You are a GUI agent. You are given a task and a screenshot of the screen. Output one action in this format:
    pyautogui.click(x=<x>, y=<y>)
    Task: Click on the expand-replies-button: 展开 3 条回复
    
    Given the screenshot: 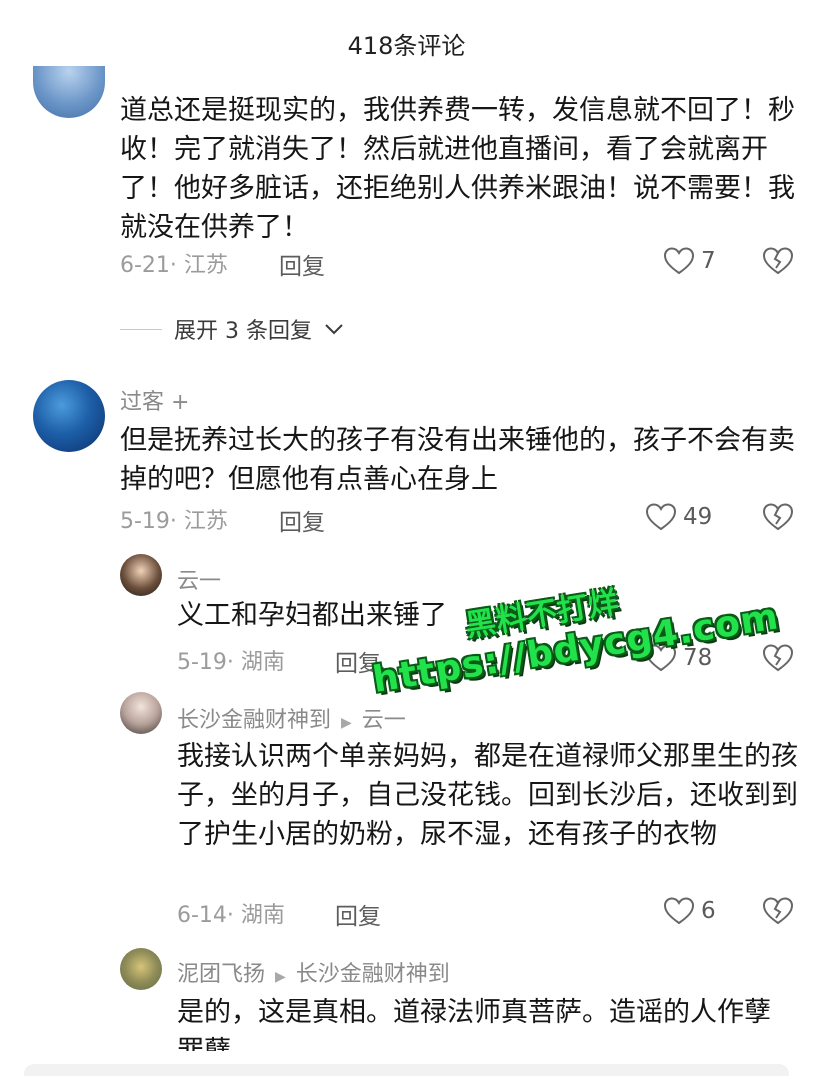 What is the action you would take?
    pyautogui.click(x=232, y=329)
    